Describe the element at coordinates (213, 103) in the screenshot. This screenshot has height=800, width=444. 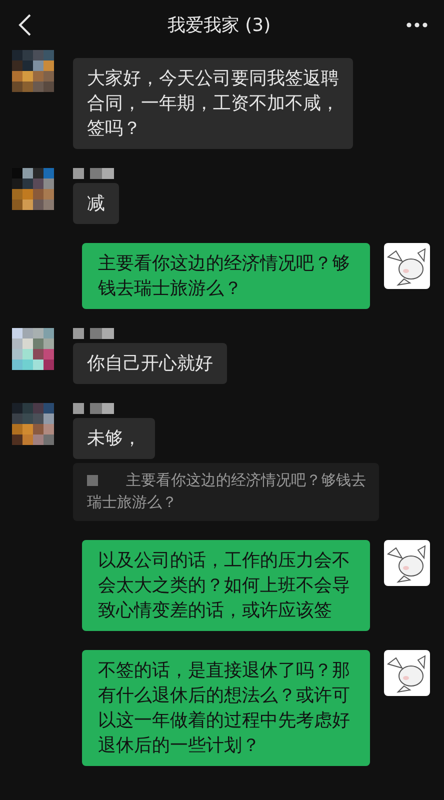
I see `message-bubble: 大家好，今天公司要同我签返聘合同，一年期，工资不加不咸，签吗？` at that location.